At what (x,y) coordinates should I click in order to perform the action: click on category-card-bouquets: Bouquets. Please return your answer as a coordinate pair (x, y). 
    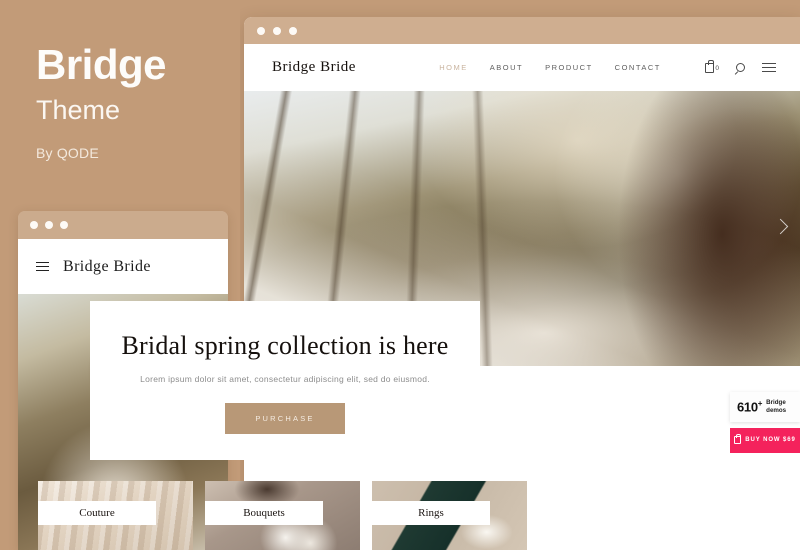
    Looking at the image, I should click on (282, 515).